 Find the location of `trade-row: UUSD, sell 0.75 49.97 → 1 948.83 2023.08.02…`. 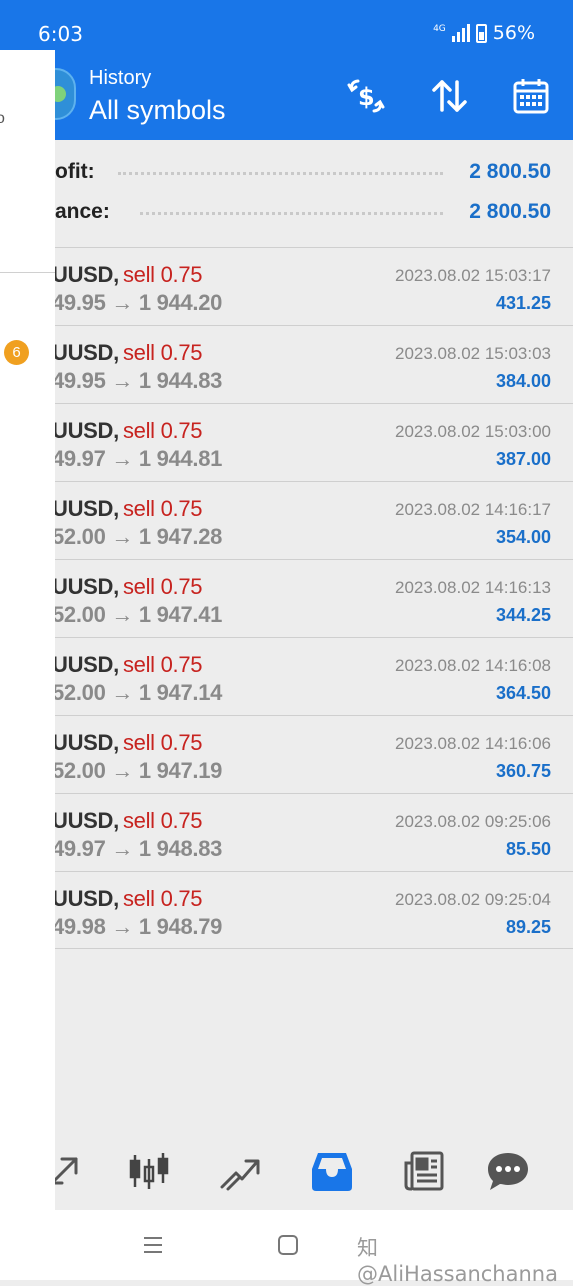

trade-row: UUSD, sell 0.75 49.97 → 1 948.83 2023.08.02… is located at coordinates (286, 832).